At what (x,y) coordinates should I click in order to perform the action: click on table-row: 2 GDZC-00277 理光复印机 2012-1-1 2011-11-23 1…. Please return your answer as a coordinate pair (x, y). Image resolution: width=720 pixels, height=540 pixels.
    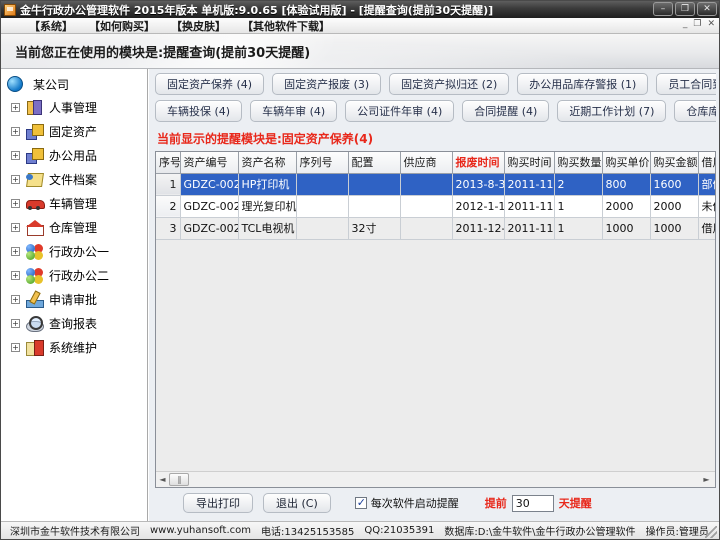
    Looking at the image, I should click on (435, 206).